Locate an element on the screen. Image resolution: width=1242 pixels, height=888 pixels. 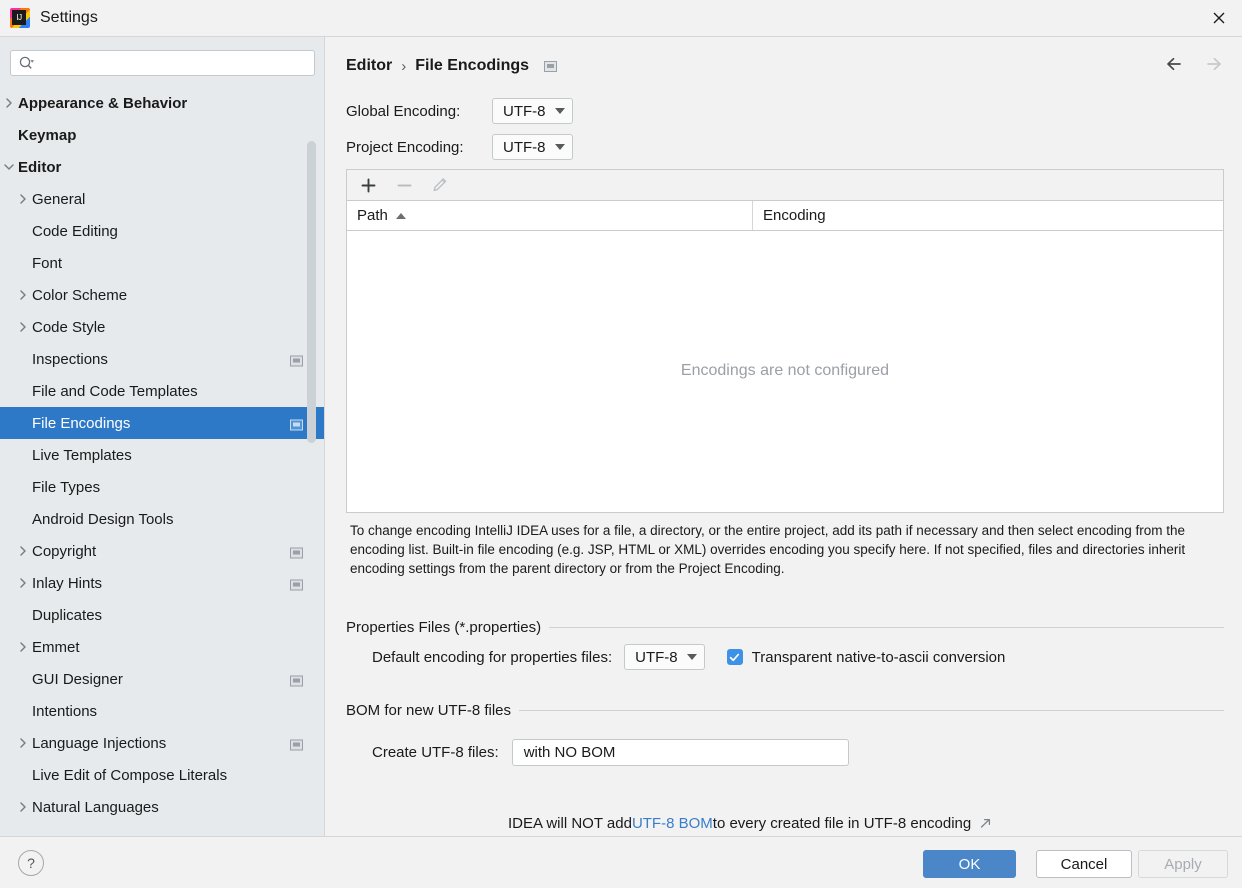
checkmark-icon is located at coordinates (734, 657).